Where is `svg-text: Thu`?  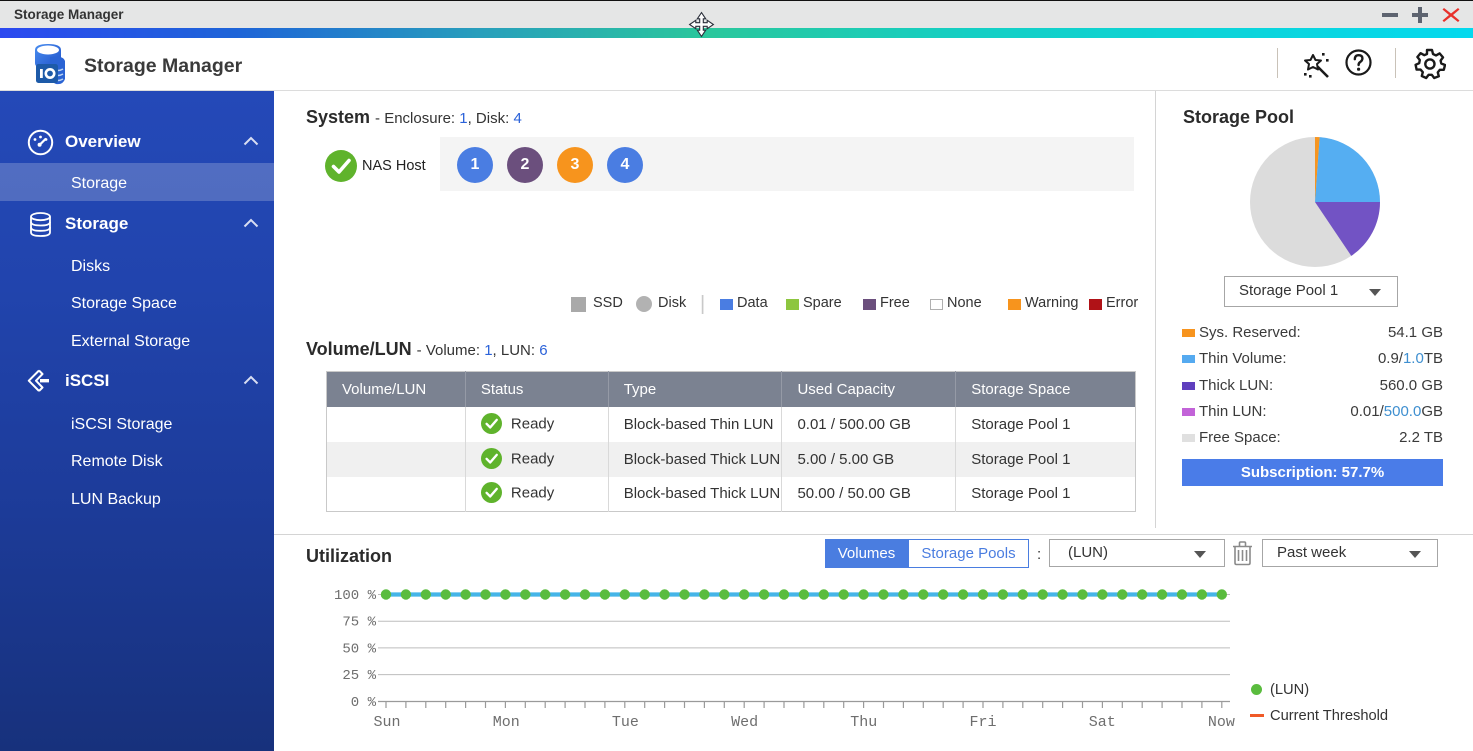
svg-text: Thu is located at coordinates (863, 722).